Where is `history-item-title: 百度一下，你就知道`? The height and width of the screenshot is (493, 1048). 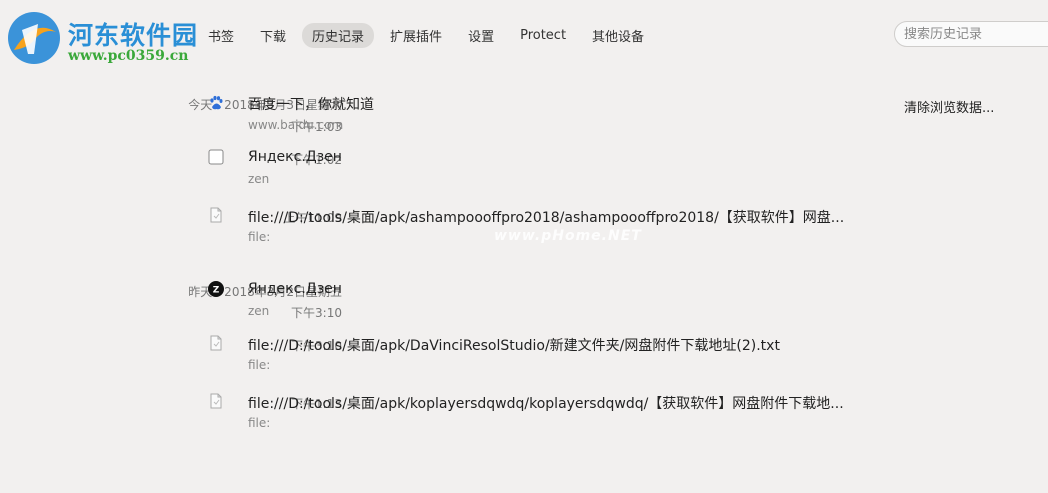 history-item-title: 百度一下，你就知道 is located at coordinates (311, 104).